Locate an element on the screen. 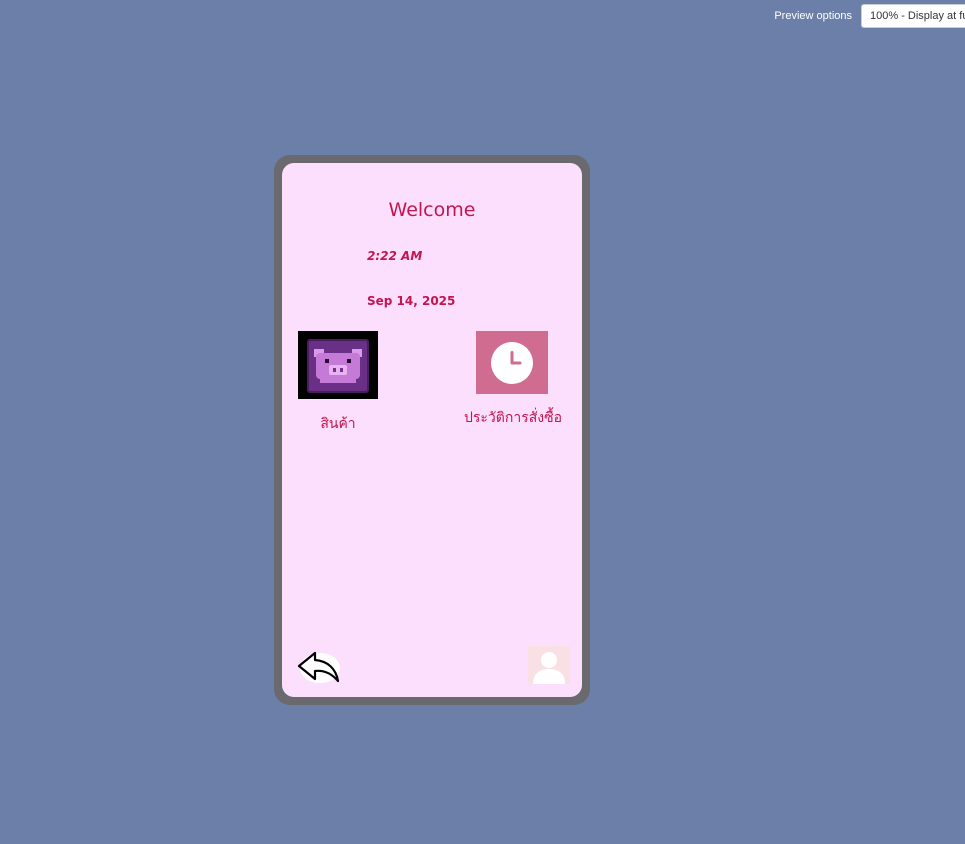  pig-icon is located at coordinates (338, 366).